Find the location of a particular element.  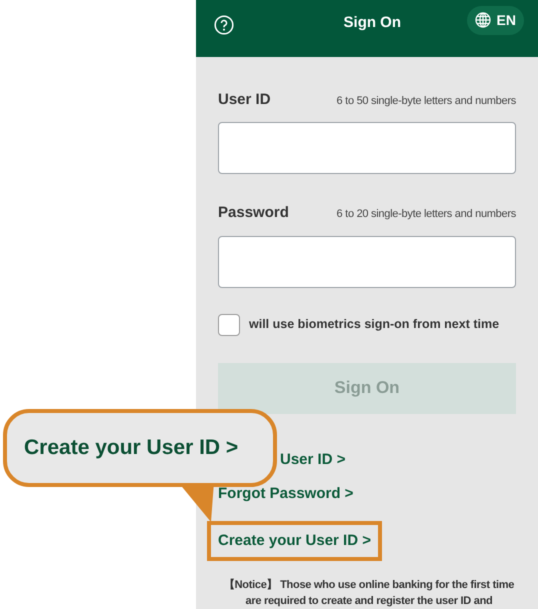

callout-text: Create your User ID > is located at coordinates (131, 448).